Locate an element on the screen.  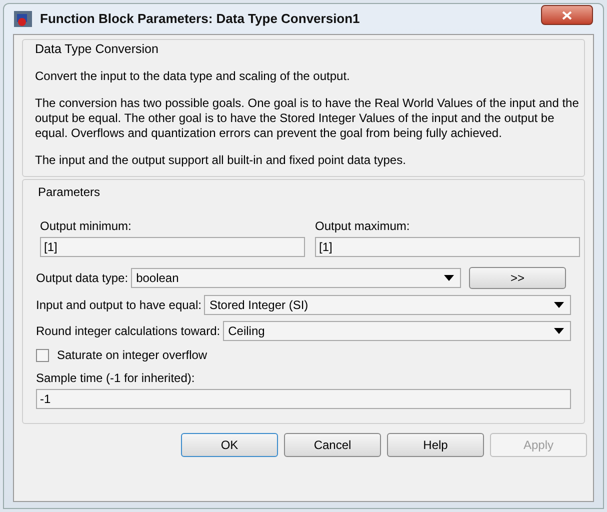
close-button is located at coordinates (567, 15).